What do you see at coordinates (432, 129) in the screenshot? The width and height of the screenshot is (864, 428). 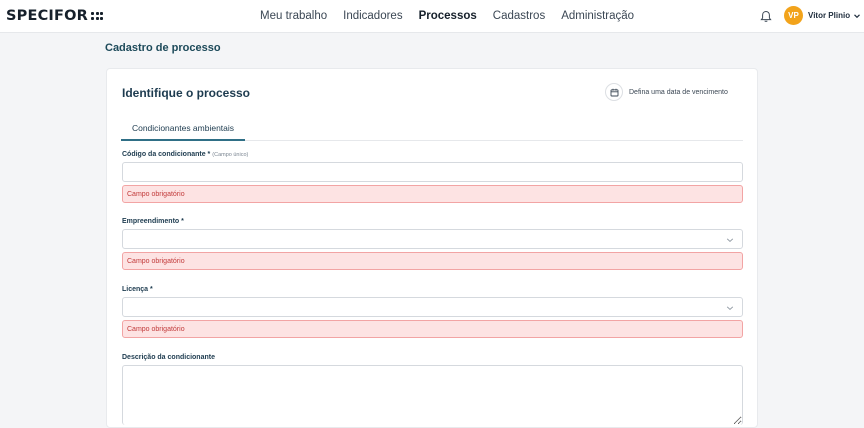 I see `tab-bar: Condicionantes ambientais` at bounding box center [432, 129].